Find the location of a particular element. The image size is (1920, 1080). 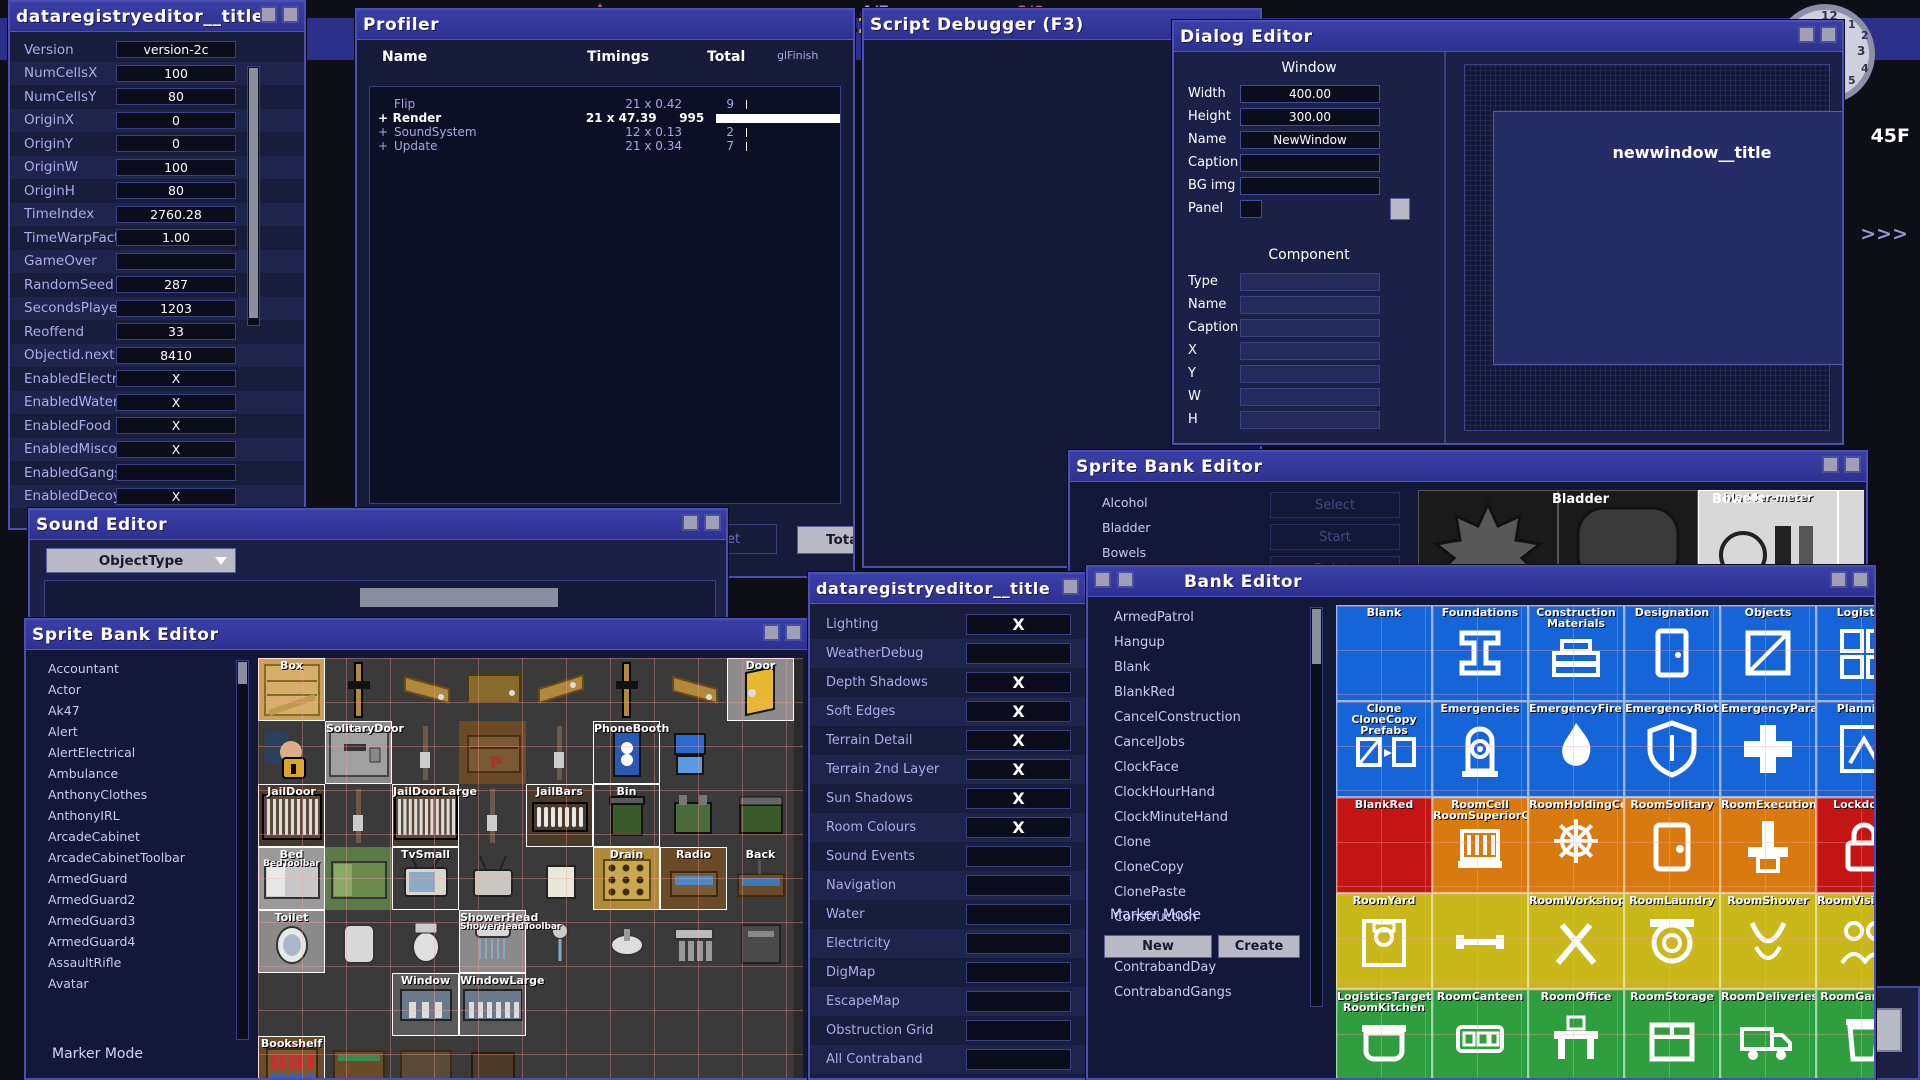

registry-row: EnabledMisconductX is located at coordinates (157, 449).